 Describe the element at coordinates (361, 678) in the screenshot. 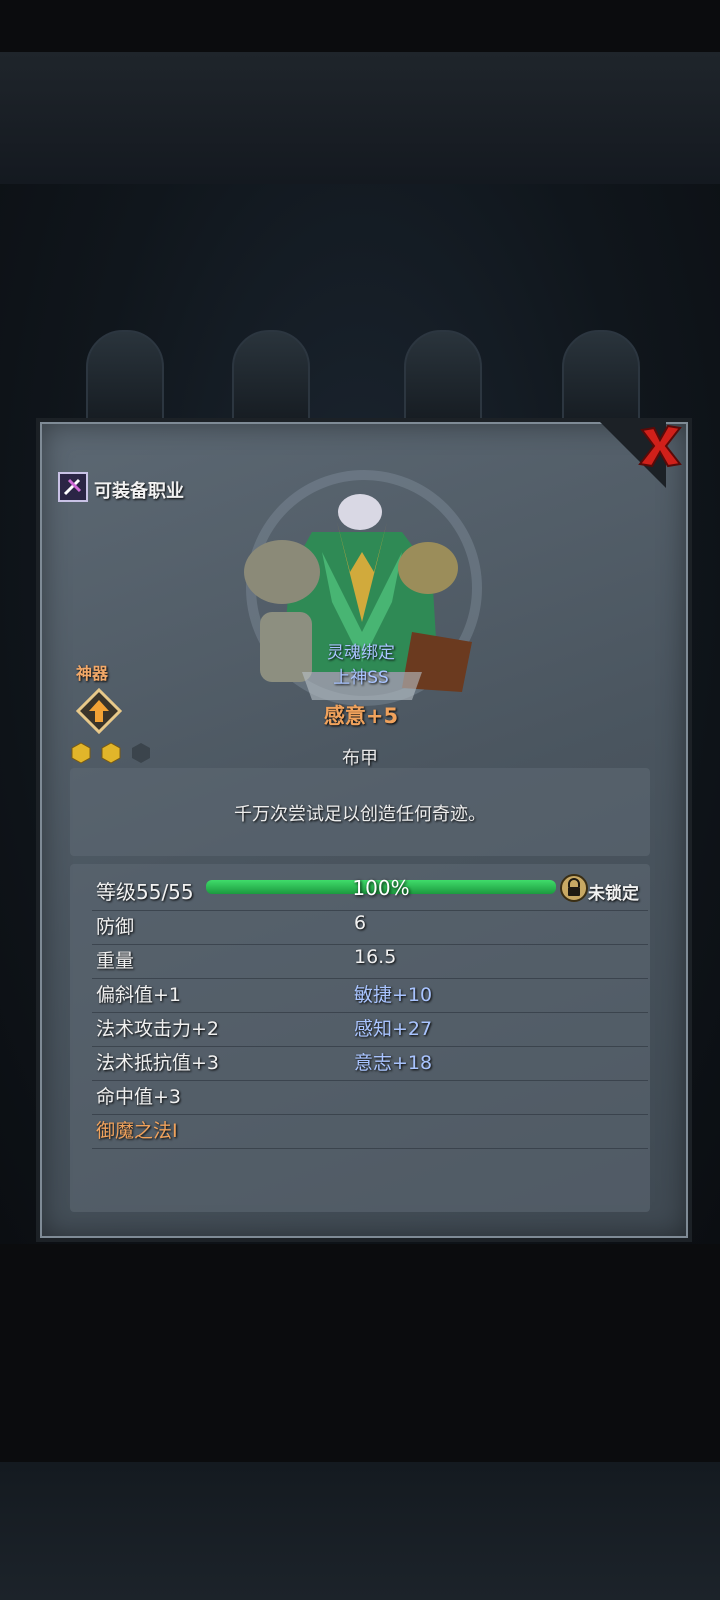

I see `item-grade-text: 上神SS` at that location.